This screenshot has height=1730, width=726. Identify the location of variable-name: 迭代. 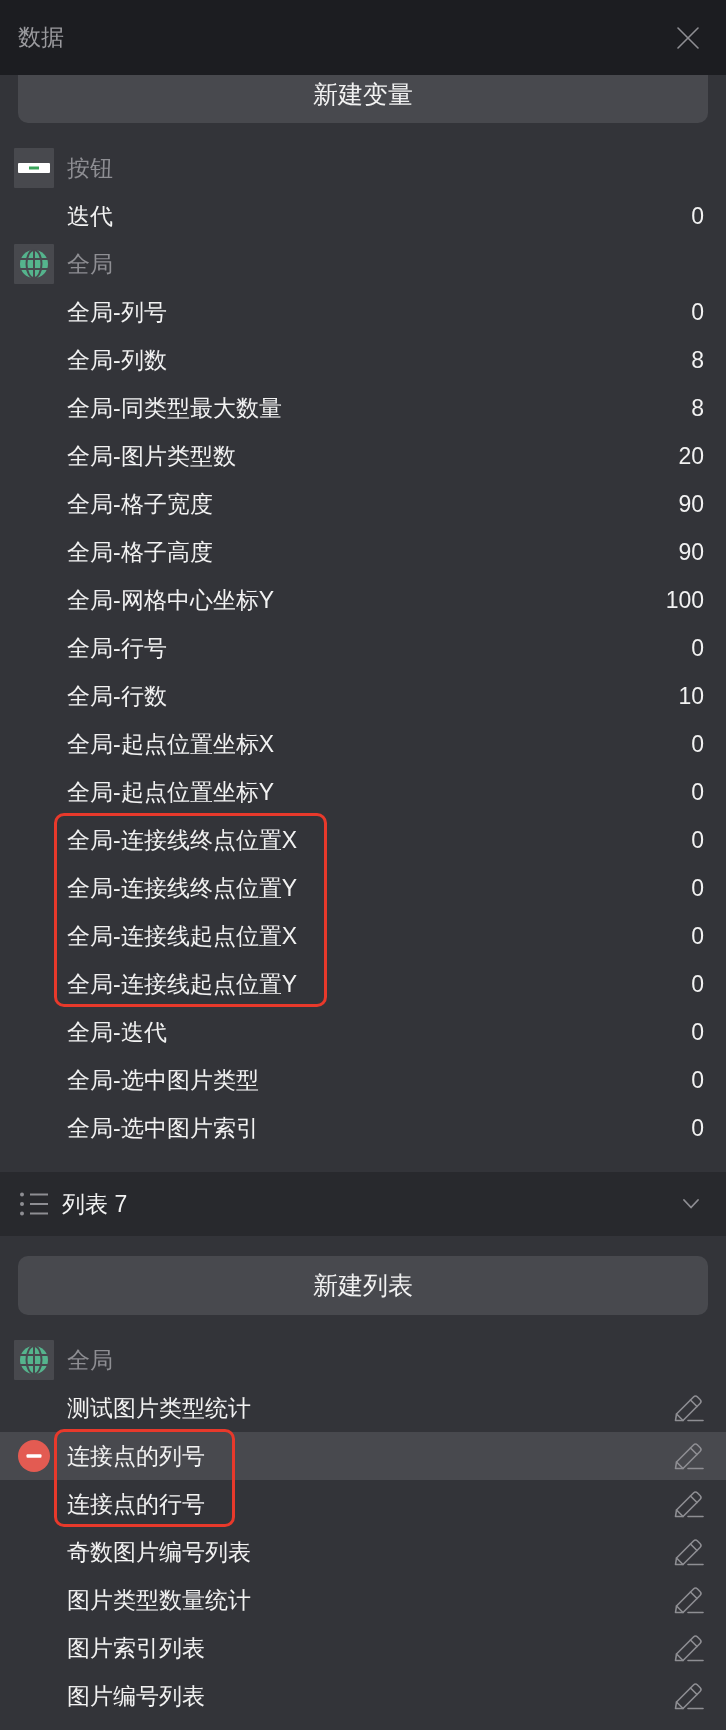
(90, 216).